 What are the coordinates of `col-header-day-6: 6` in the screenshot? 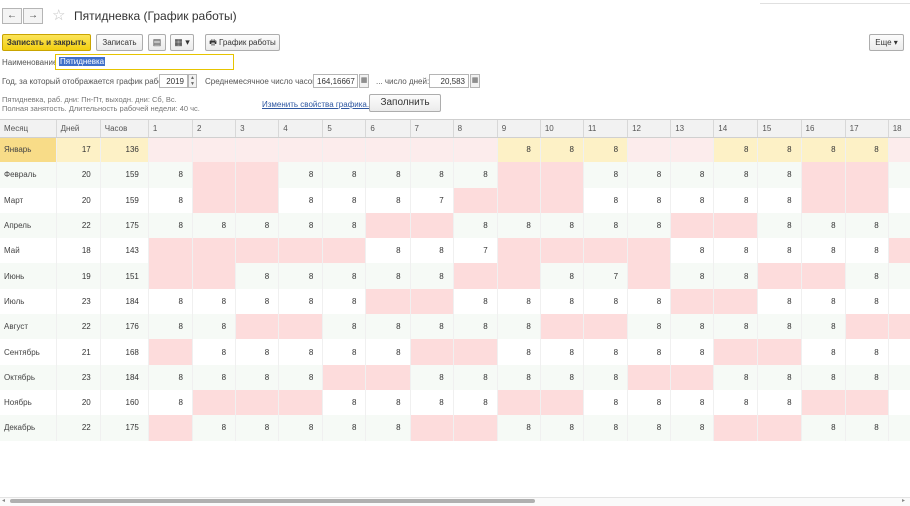 It's located at (388, 129).